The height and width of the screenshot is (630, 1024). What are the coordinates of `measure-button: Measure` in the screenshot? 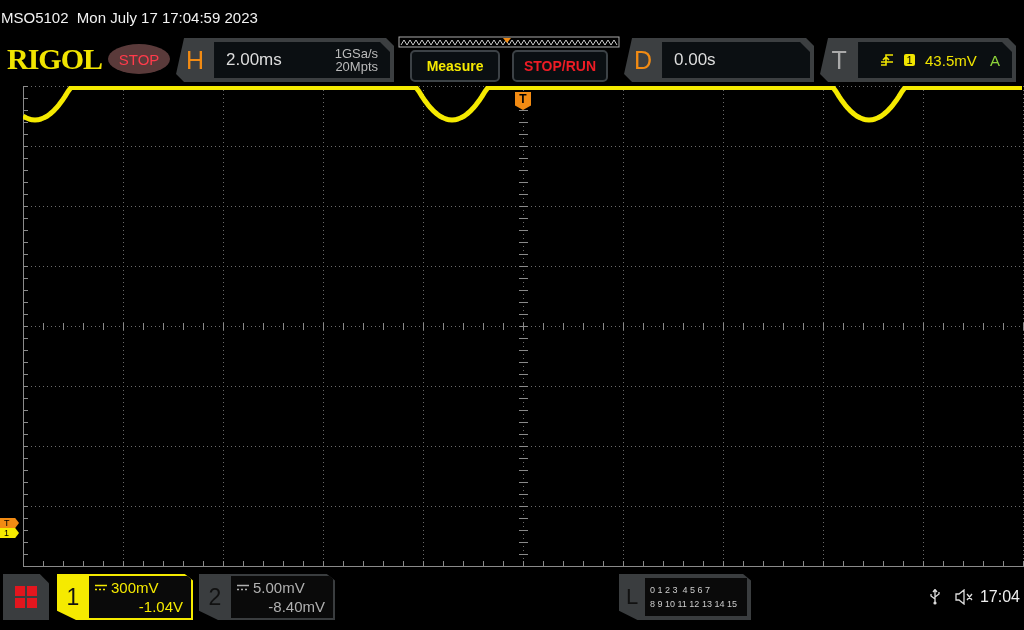 It's located at (455, 66).